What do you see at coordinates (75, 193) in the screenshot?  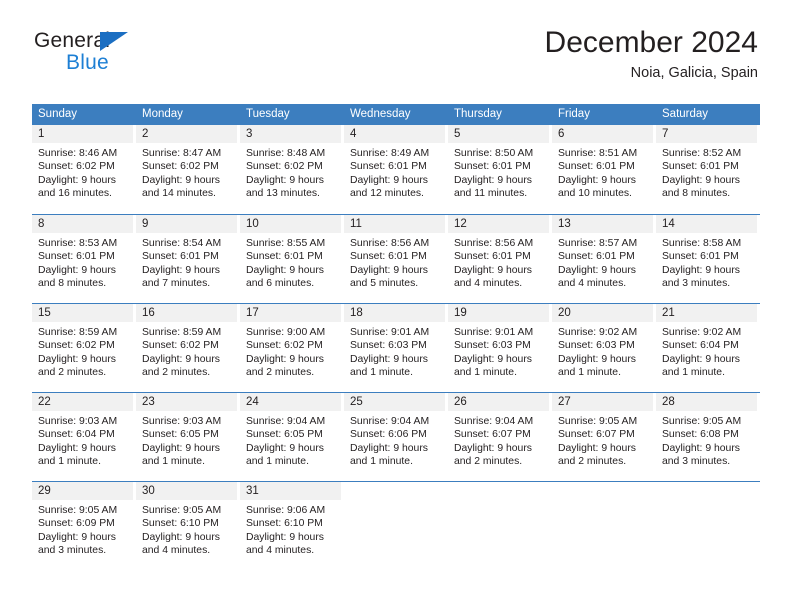 I see `daylight-text-line2: and 16 minutes.` at bounding box center [75, 193].